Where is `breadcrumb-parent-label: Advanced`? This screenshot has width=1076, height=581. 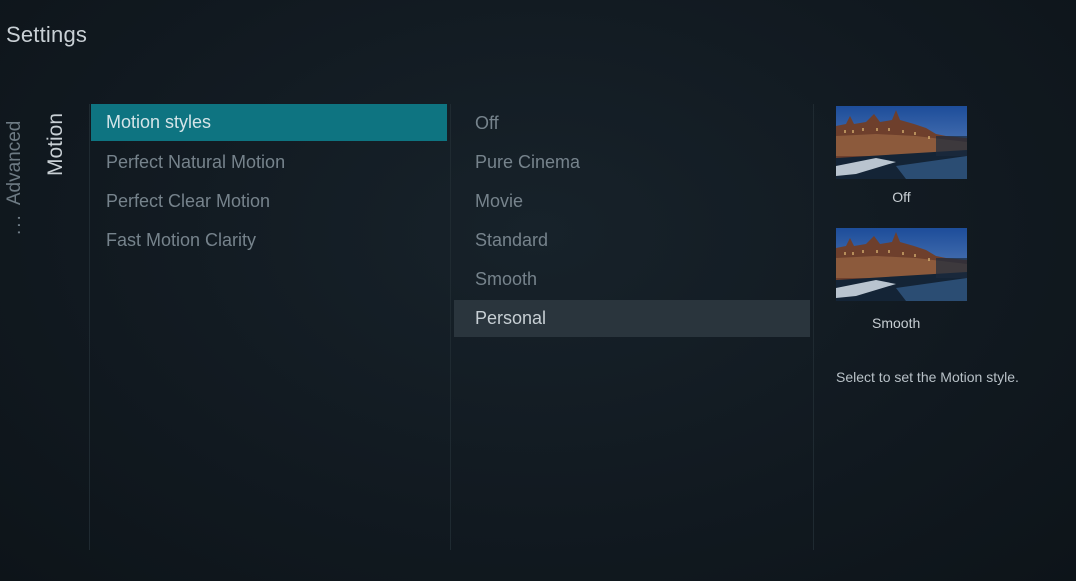
breadcrumb-parent-label: Advanced is located at coordinates (14, 163).